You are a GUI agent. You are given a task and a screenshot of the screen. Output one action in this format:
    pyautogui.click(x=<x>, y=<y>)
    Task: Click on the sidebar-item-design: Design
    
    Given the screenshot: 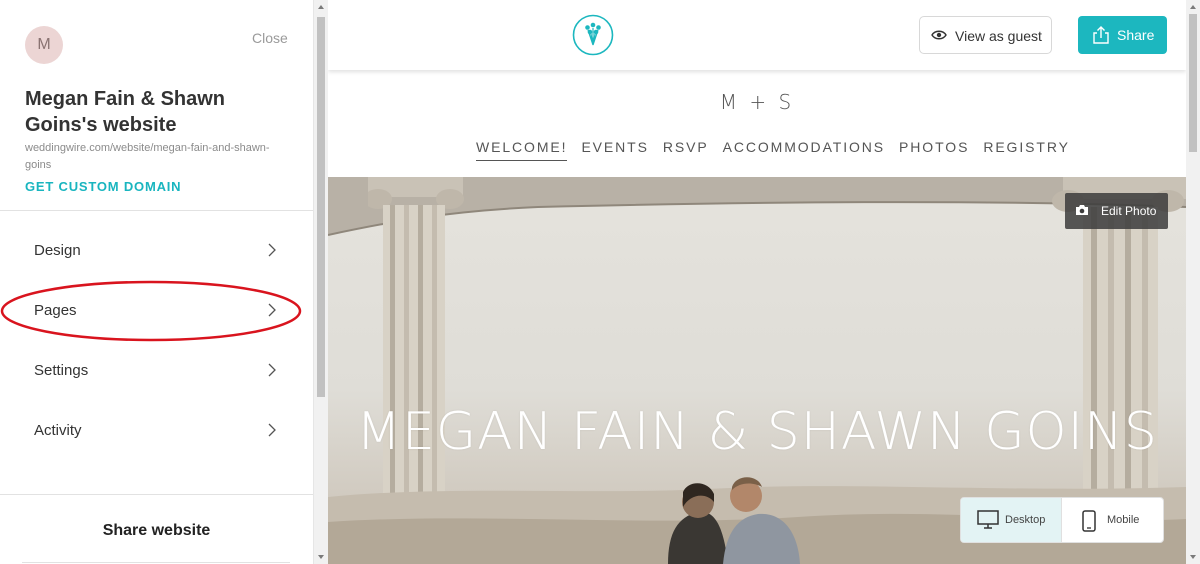 What is the action you would take?
    pyautogui.click(x=157, y=250)
    